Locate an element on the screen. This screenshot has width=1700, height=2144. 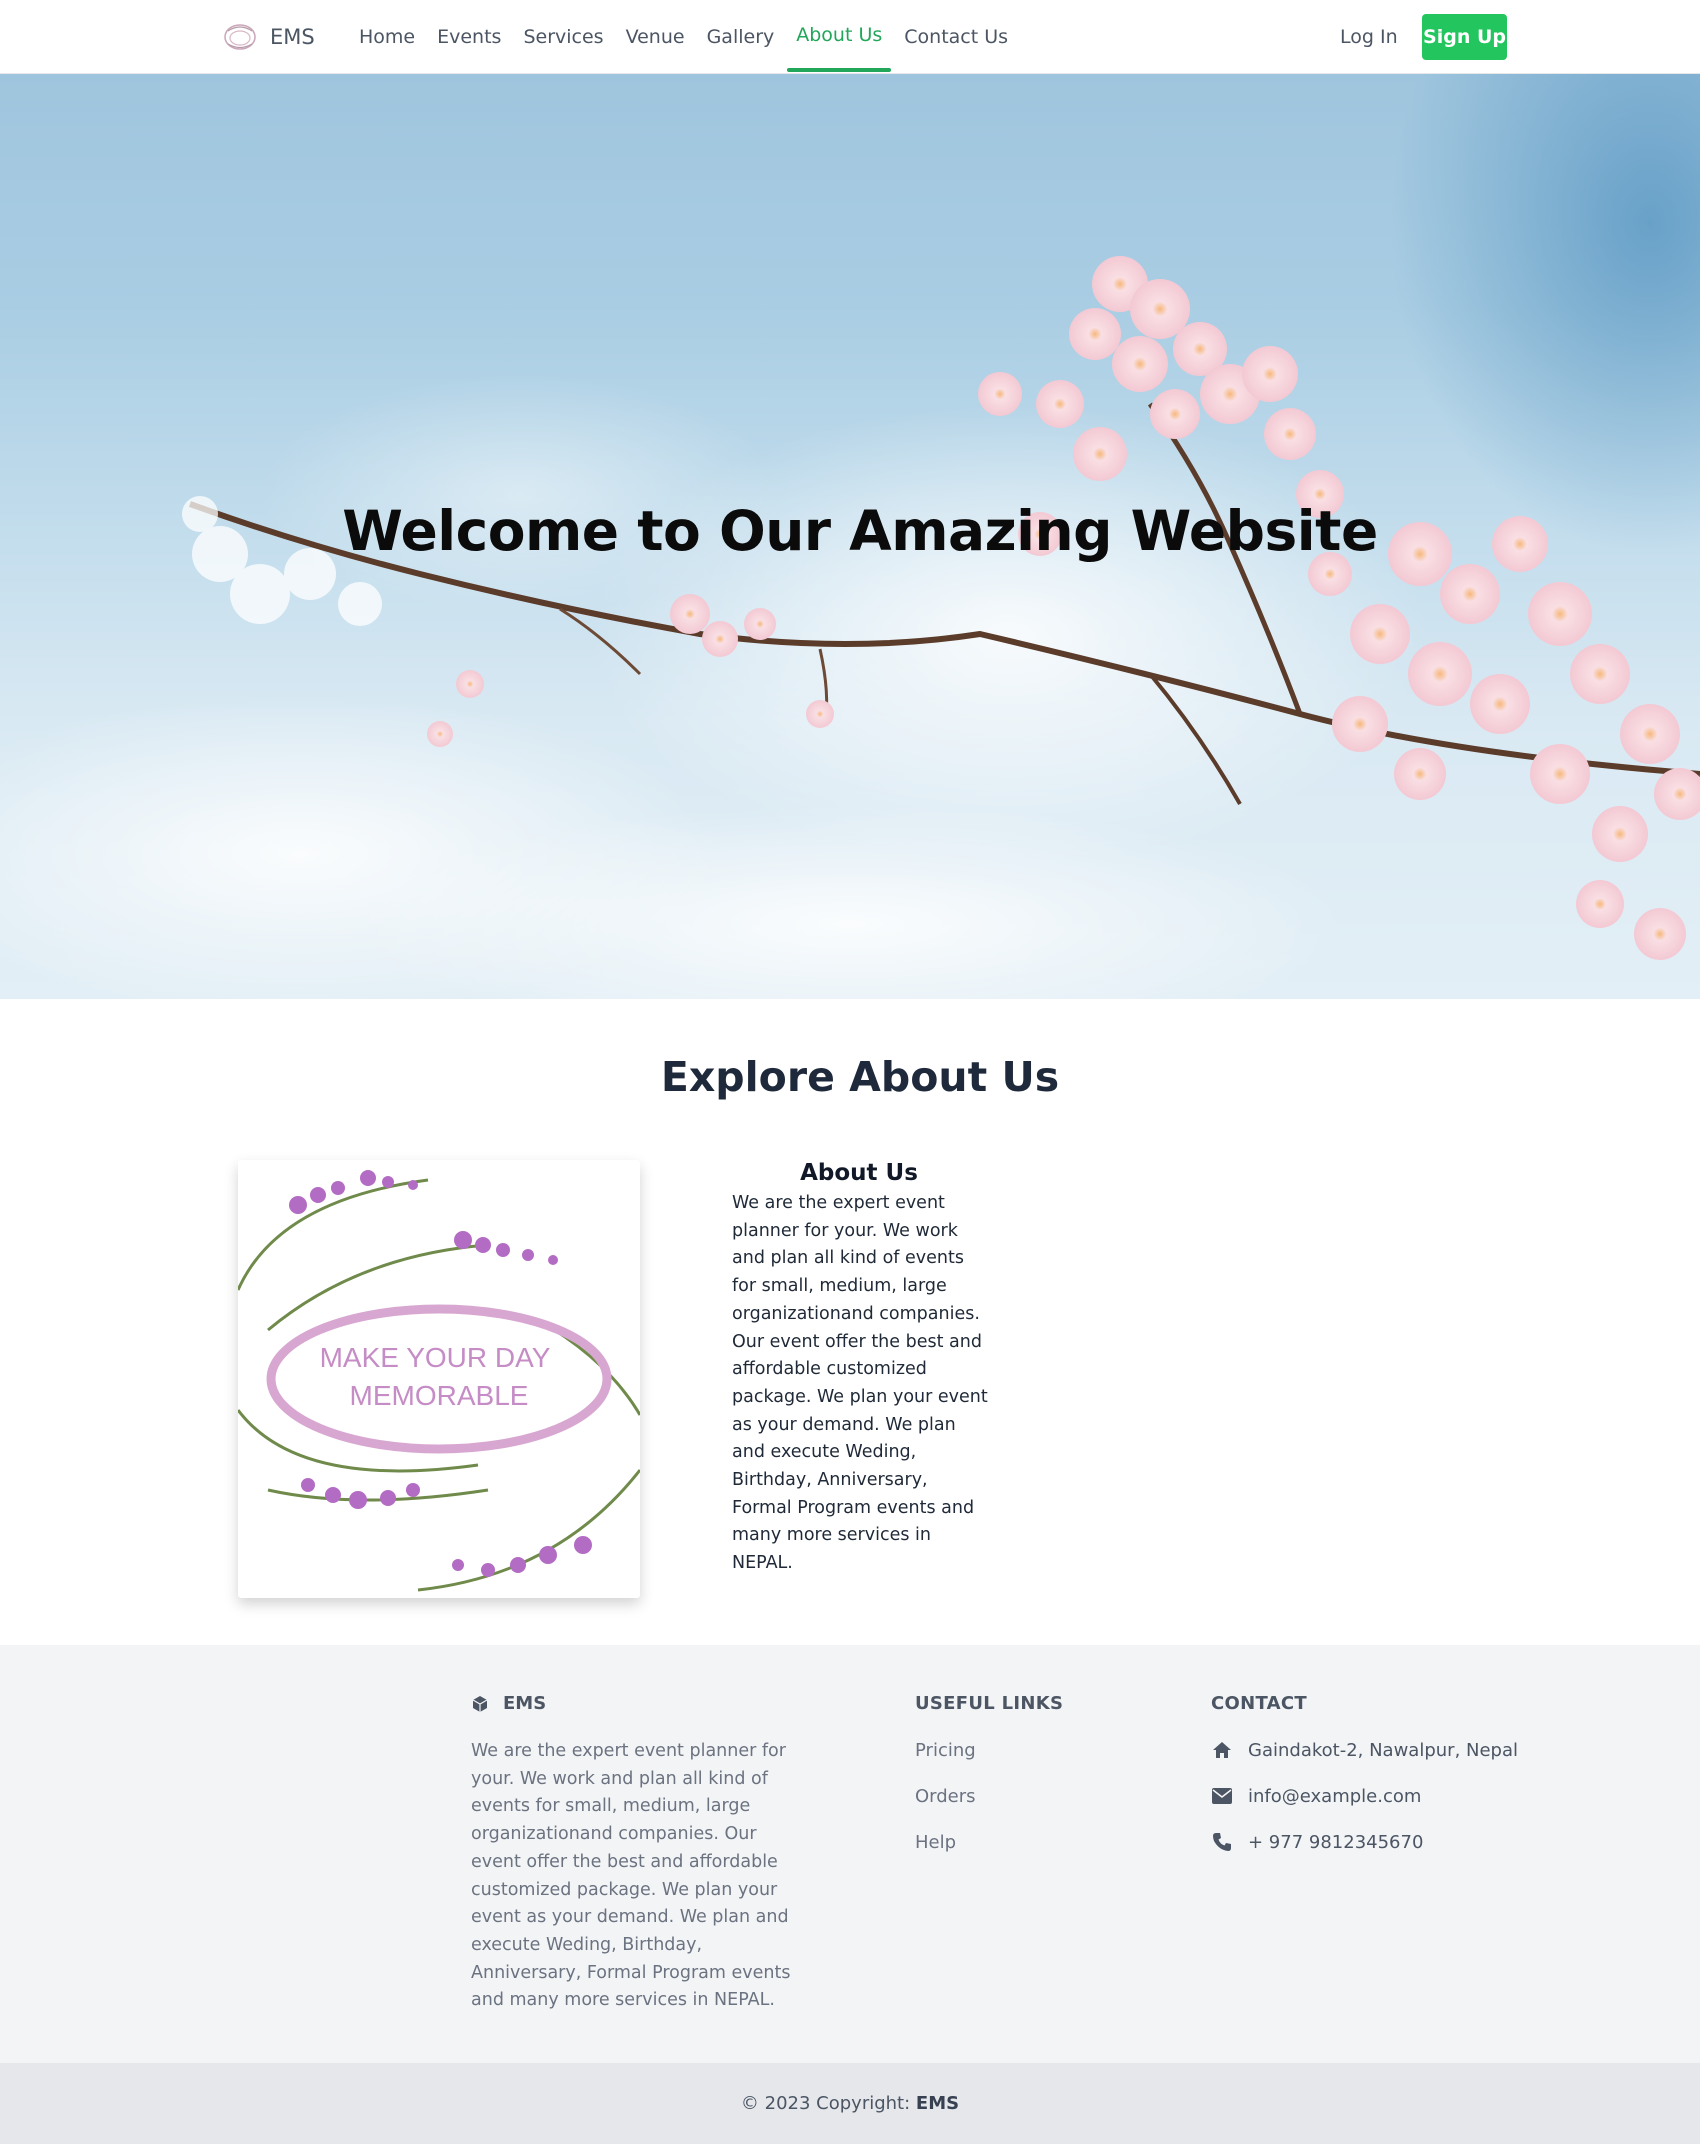
nav-services: Services is located at coordinates (563, 37).